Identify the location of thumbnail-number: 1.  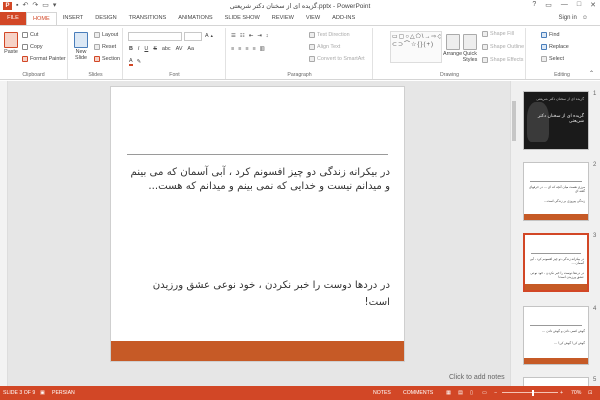
(595, 94).